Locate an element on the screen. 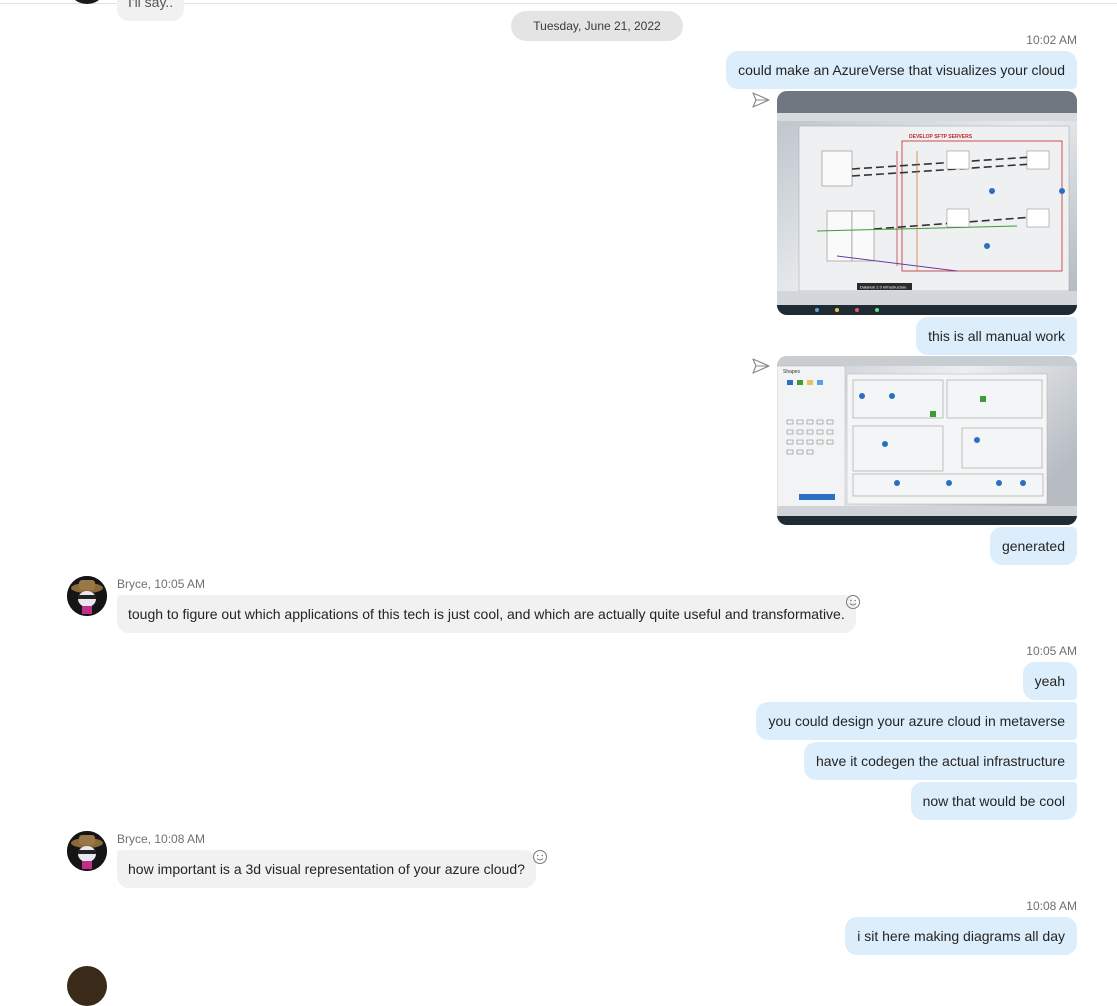  svg-text: DEVELOP SFTP SERVERS is located at coordinates (941, 137).